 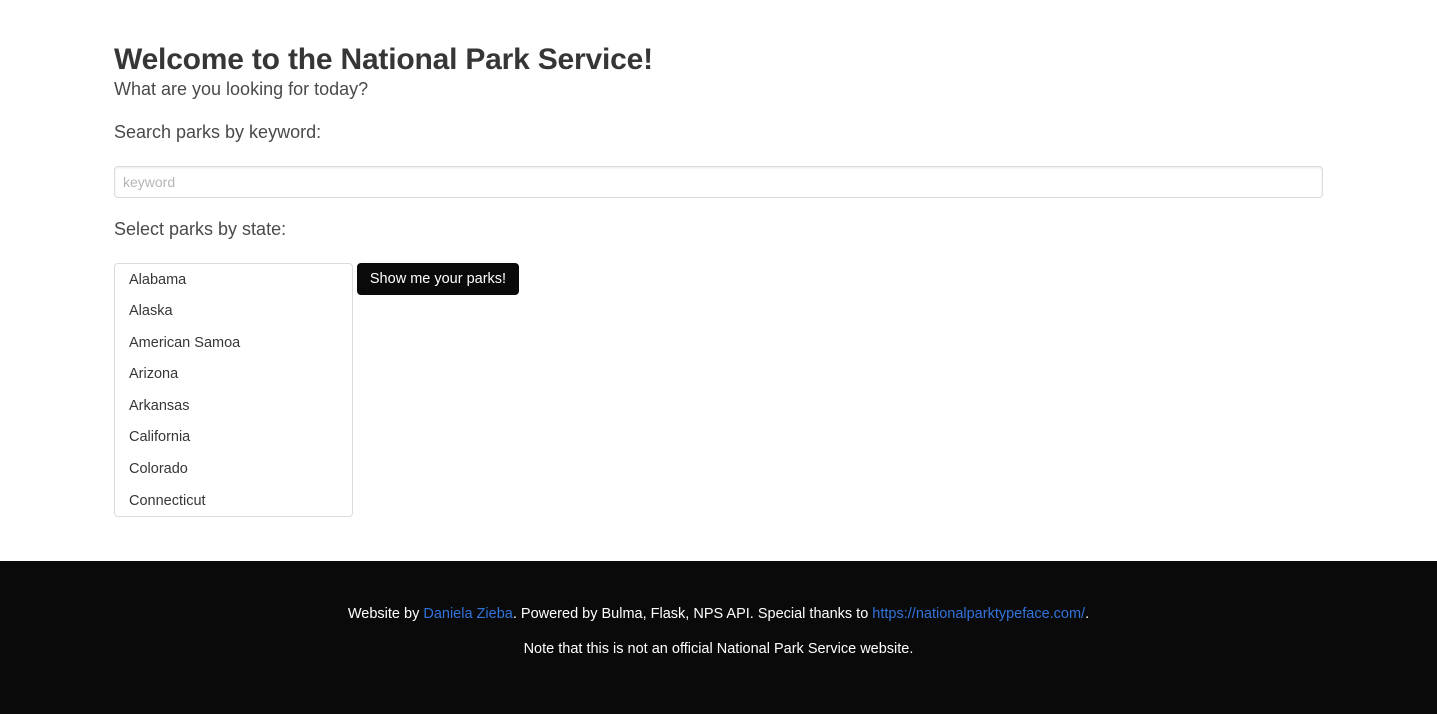 I want to click on footer-prefix-text: Website by, so click(x=385, y=614).